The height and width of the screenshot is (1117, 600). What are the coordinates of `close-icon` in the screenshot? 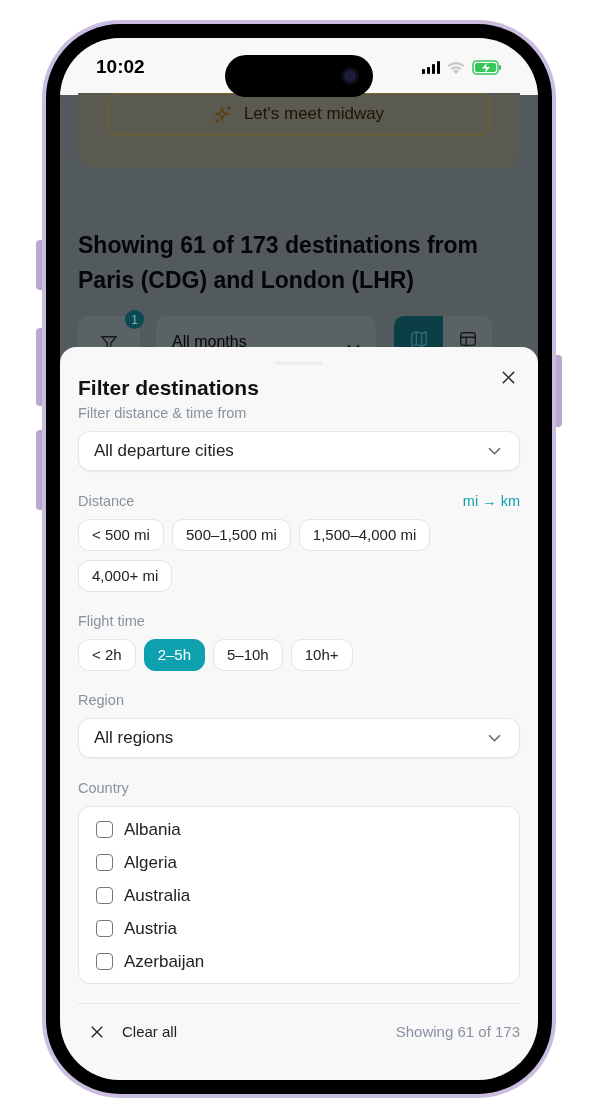 It's located at (97, 1032).